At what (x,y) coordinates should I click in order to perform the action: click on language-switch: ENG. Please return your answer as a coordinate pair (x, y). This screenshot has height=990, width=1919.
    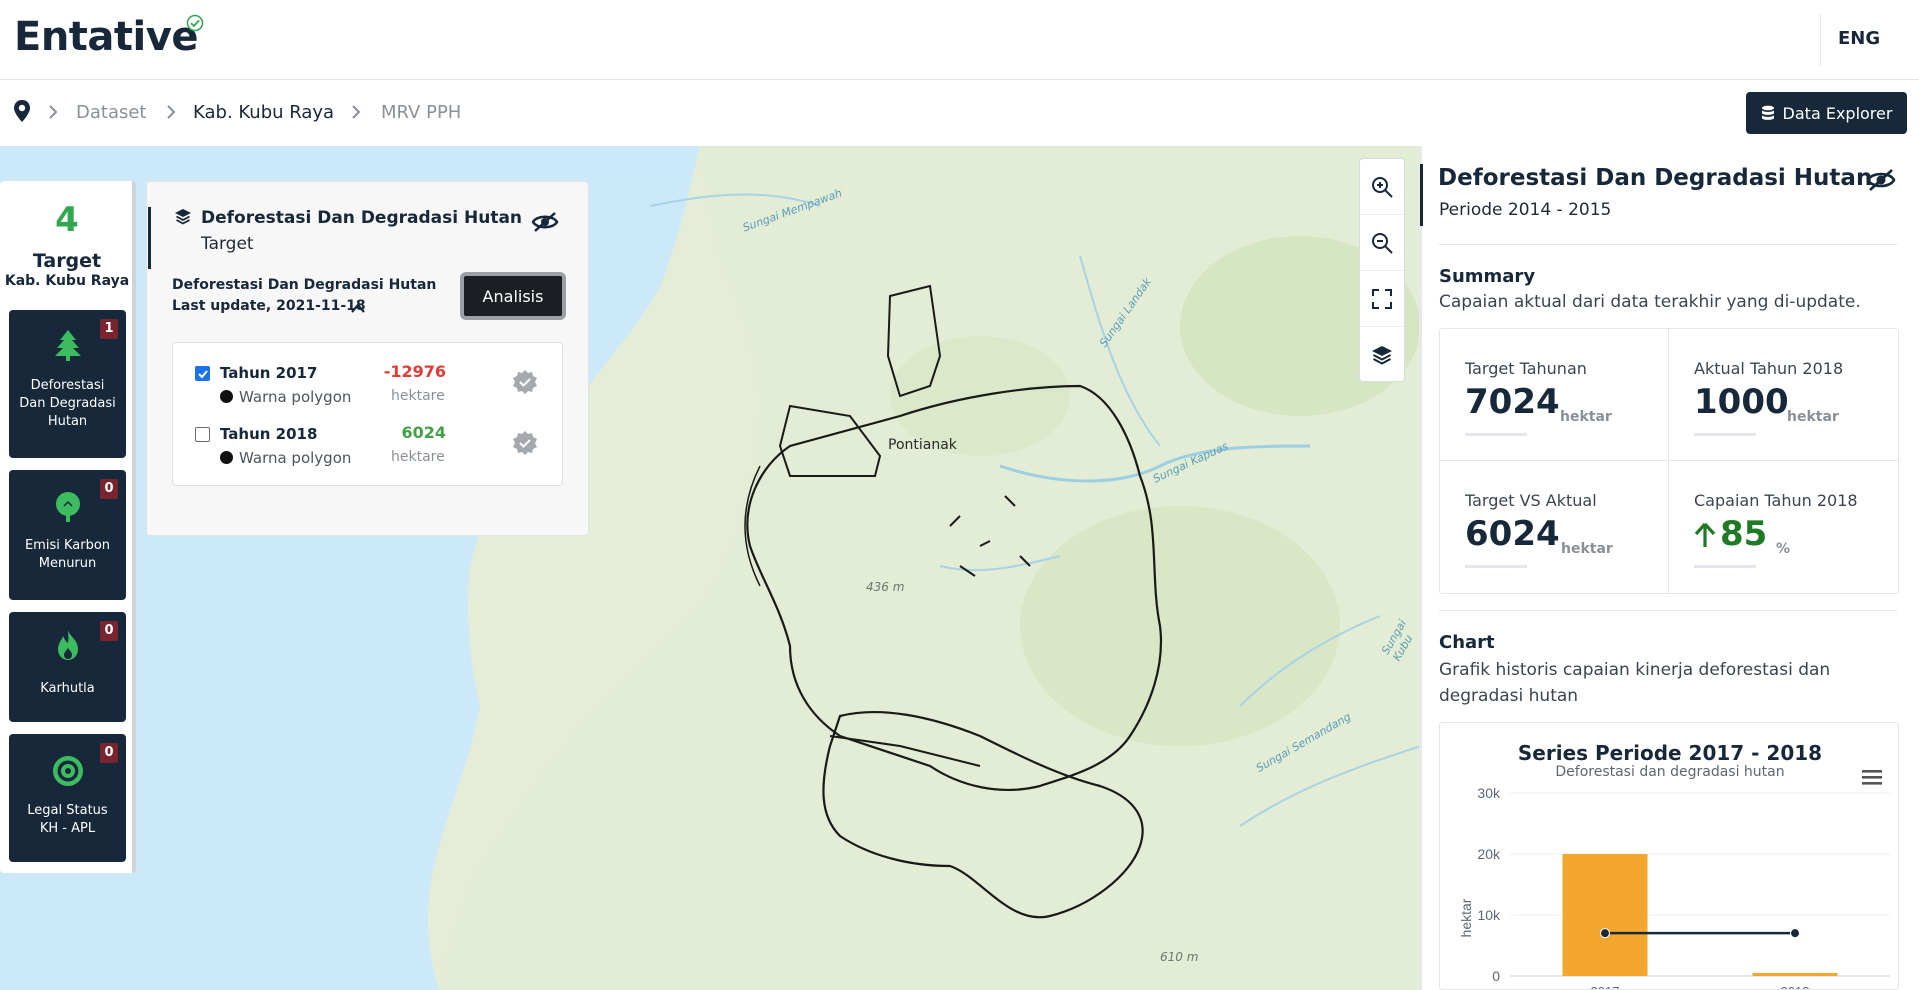
    Looking at the image, I should click on (1859, 38).